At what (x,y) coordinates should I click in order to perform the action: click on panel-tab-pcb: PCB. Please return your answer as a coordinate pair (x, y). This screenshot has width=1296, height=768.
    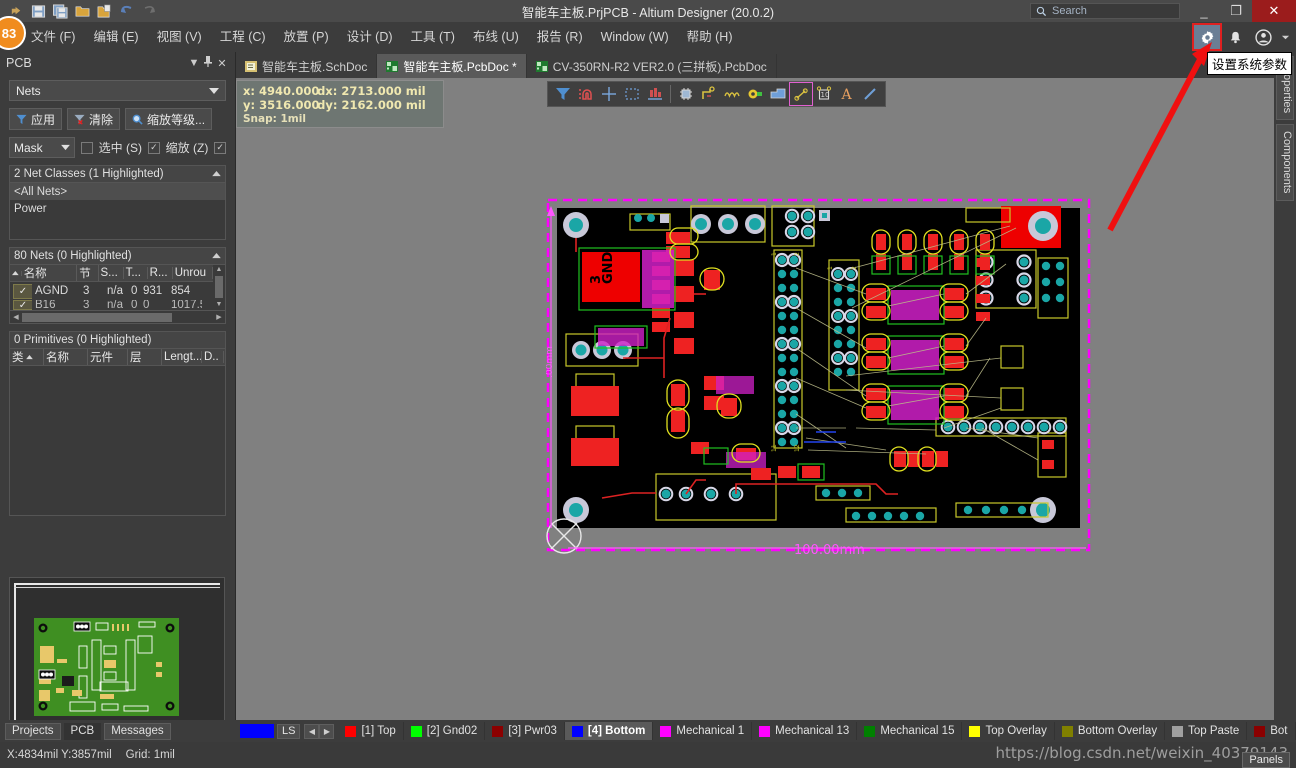
    Looking at the image, I should click on (82, 731).